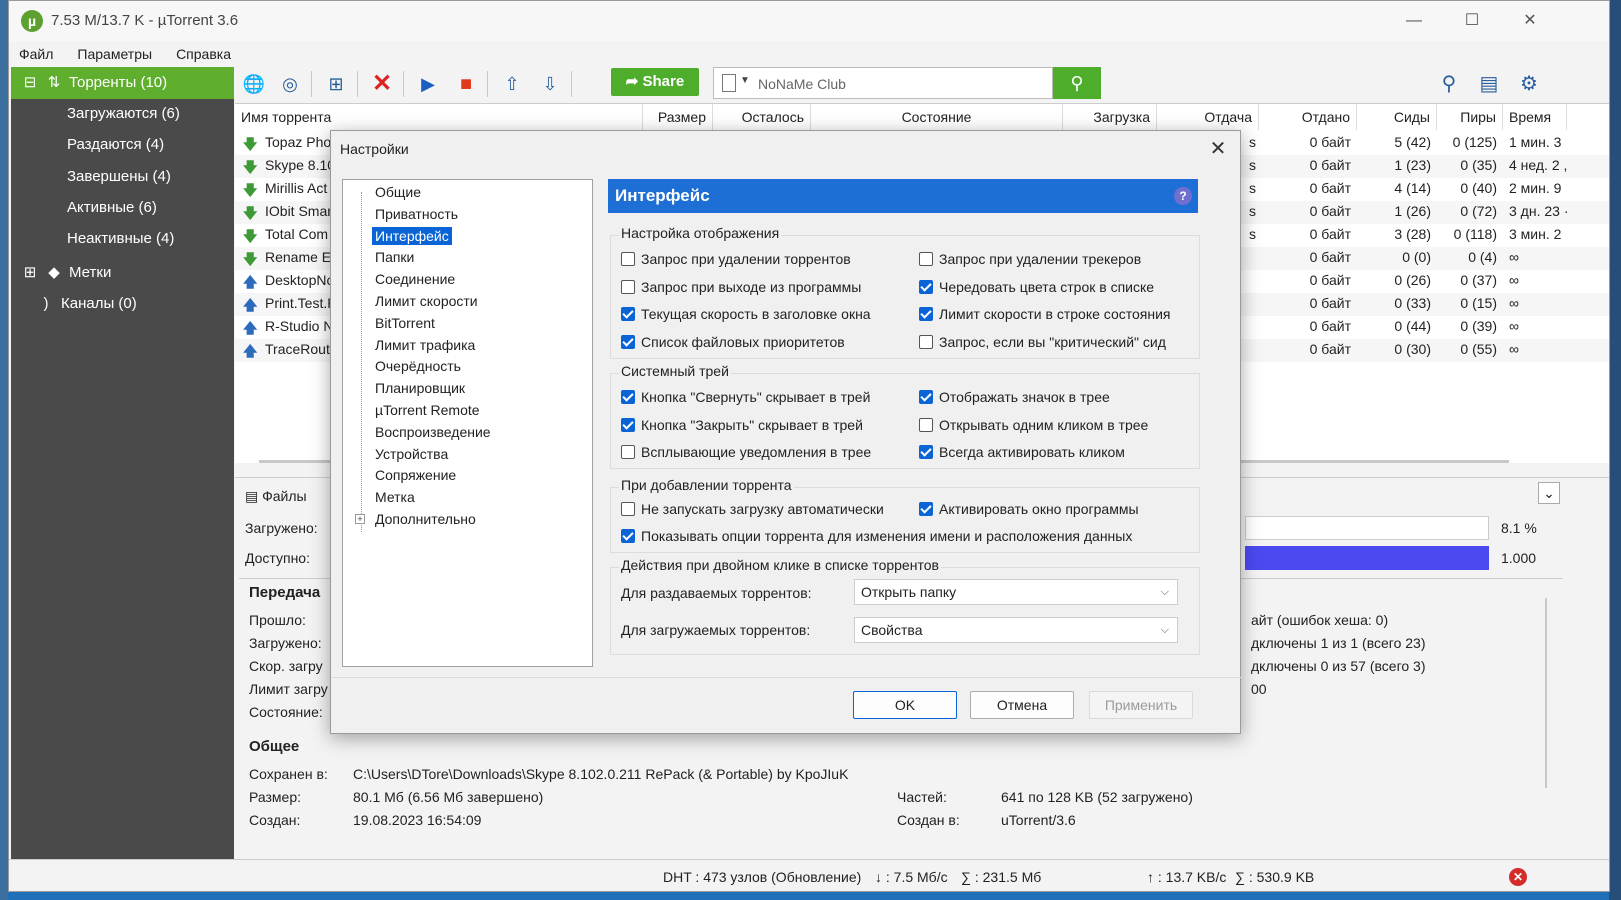 Image resolution: width=1621 pixels, height=900 pixels. Describe the element at coordinates (415, 475) in the screenshot. I see `tree-item: Сопряжение` at that location.